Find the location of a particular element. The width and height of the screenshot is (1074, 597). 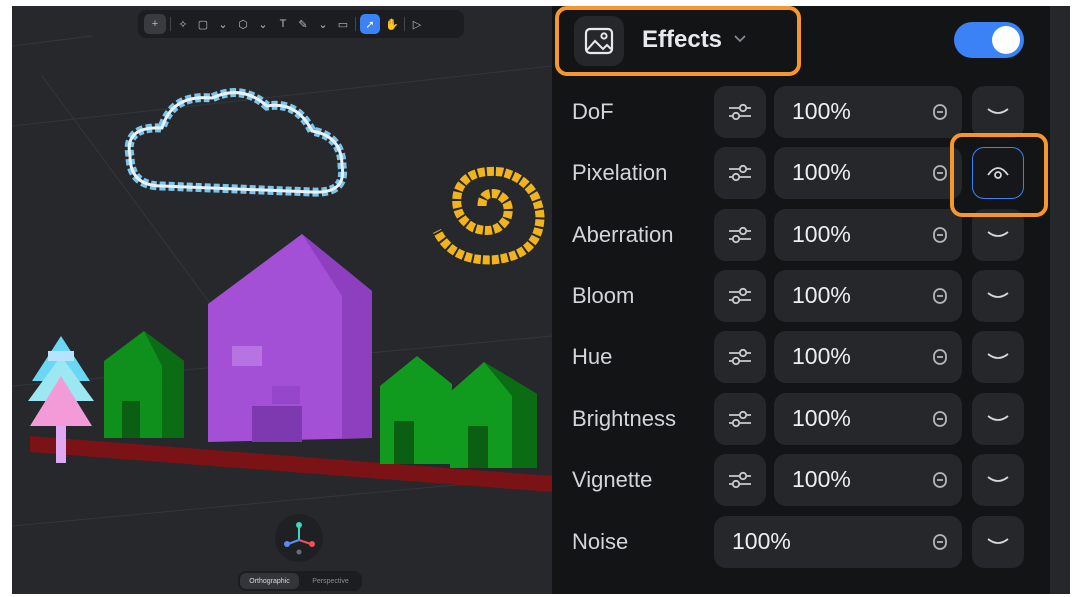

chevron-down-icon is located at coordinates (740, 38).